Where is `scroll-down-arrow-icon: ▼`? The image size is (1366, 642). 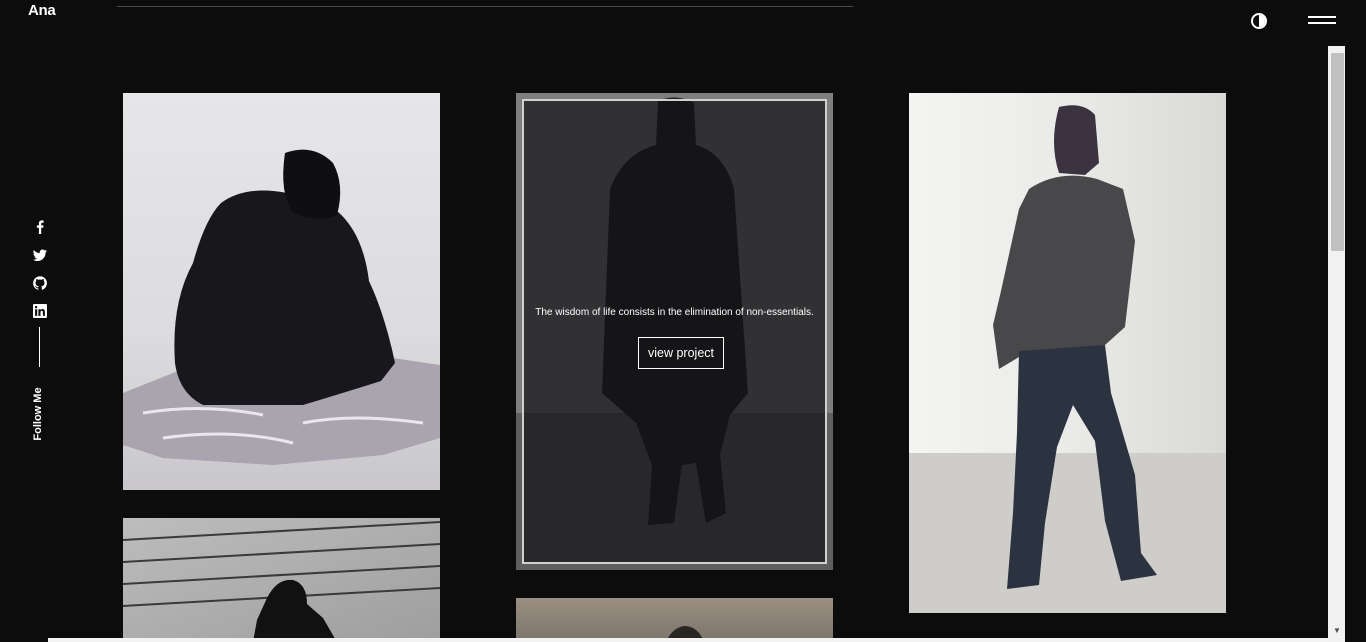
scroll-down-arrow-icon: ▼ is located at coordinates (1337, 631).